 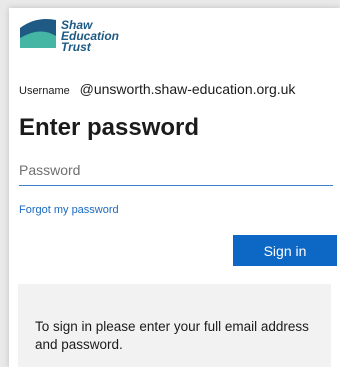 I want to click on page-title: Enter password, so click(x=109, y=127).